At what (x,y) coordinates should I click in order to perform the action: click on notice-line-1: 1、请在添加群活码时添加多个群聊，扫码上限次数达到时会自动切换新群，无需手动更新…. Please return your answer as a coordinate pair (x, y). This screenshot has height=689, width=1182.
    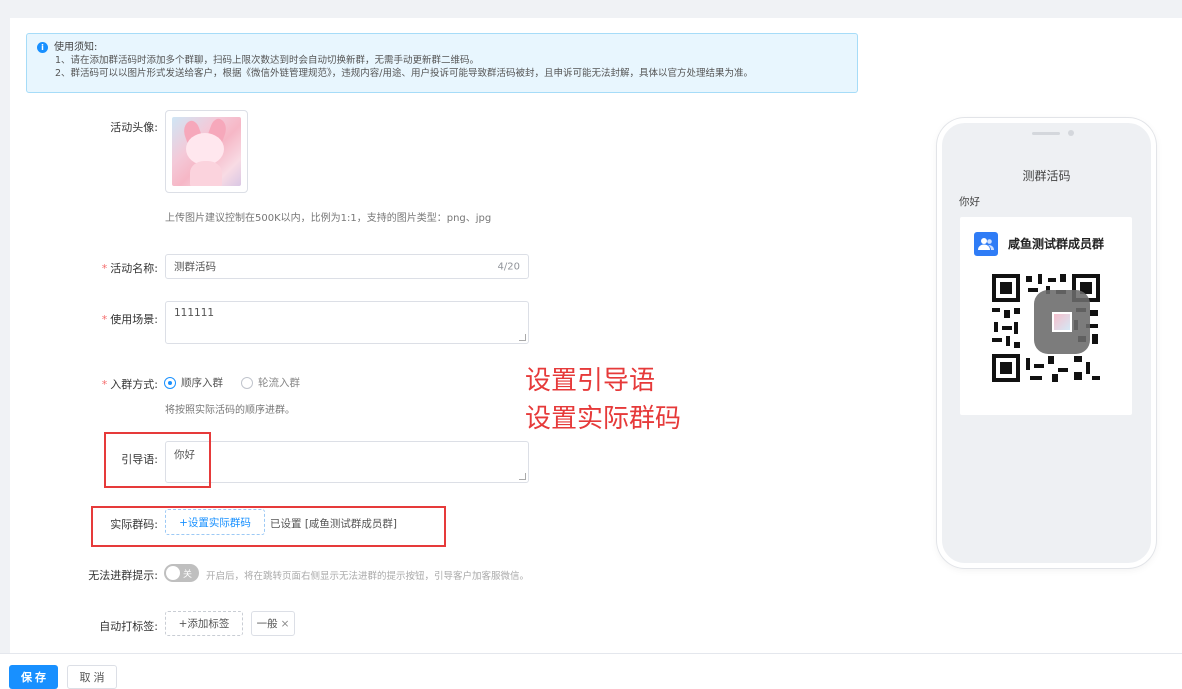
    Looking at the image, I should click on (267, 60).